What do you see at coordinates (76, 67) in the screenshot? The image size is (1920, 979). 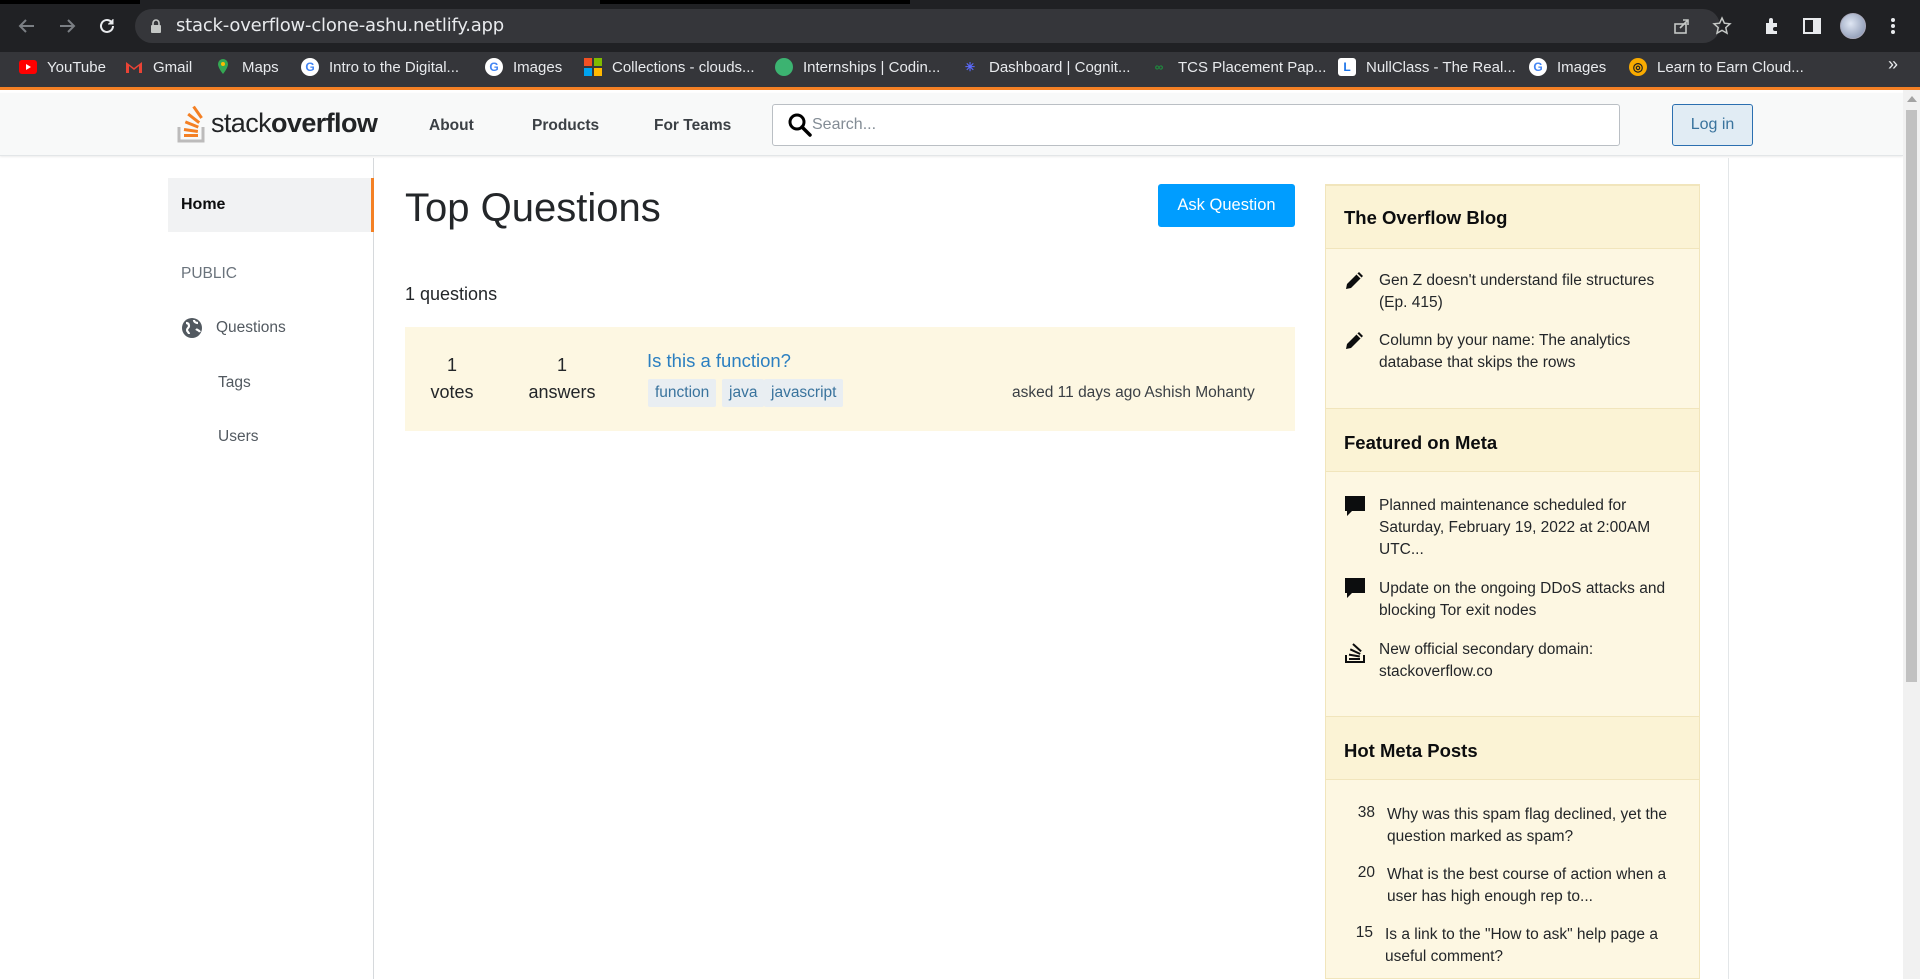 I see `bookmark-label: YouTube` at bounding box center [76, 67].